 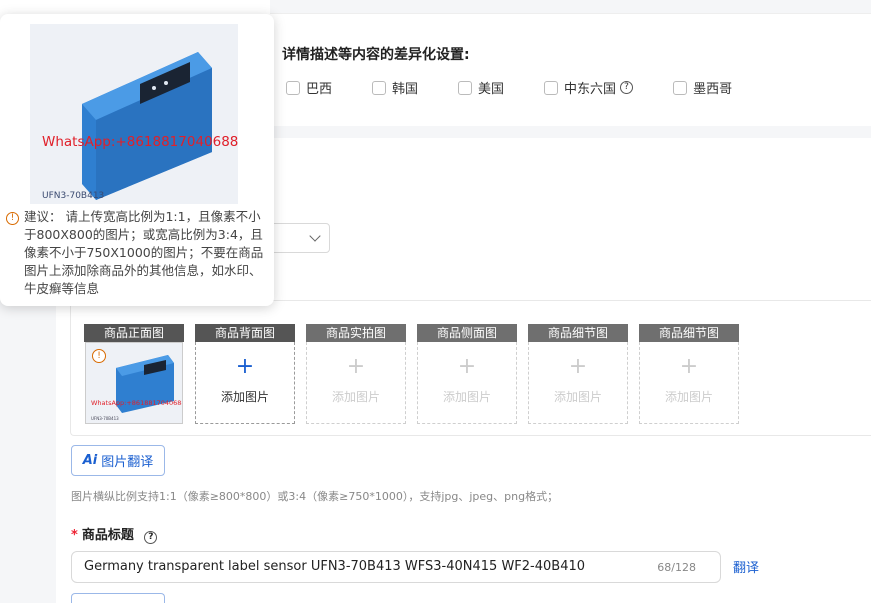 I want to click on region-settings-panel: 详情描述等内容的差异化设置: 巴西 韩国 美国 中东六国 ? 墨西哥, so click(x=566, y=71).